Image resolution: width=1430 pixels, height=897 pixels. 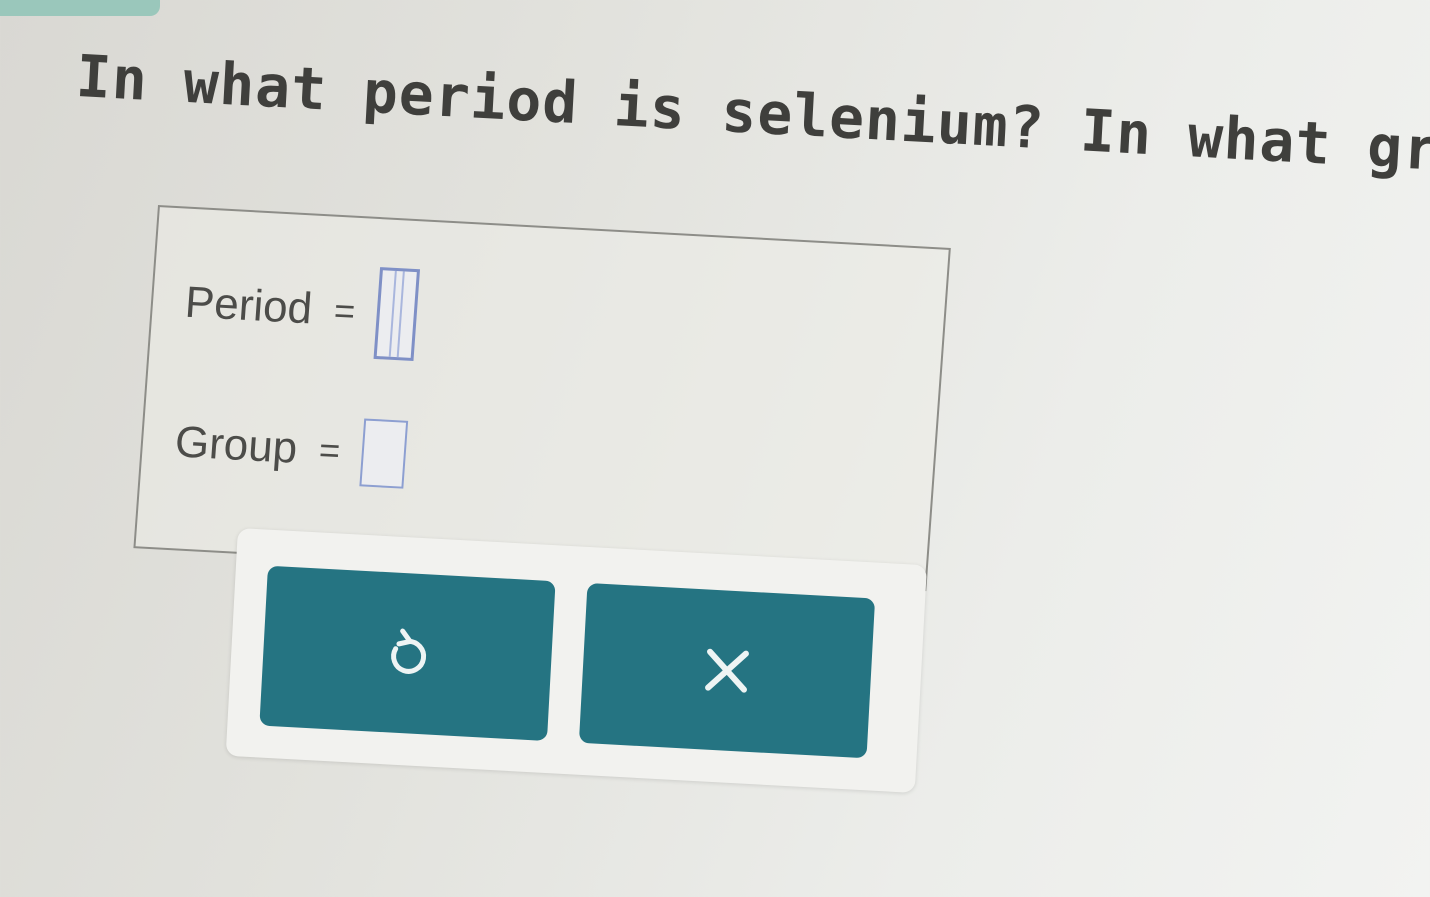 What do you see at coordinates (236, 445) in the screenshot?
I see `group-label: Group` at bounding box center [236, 445].